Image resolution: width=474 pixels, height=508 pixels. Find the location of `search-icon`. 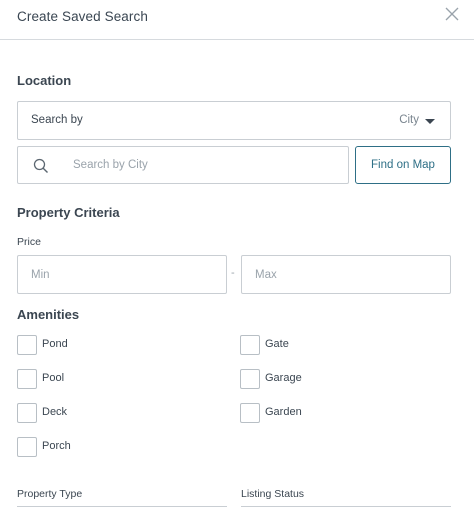

search-icon is located at coordinates (41, 166).